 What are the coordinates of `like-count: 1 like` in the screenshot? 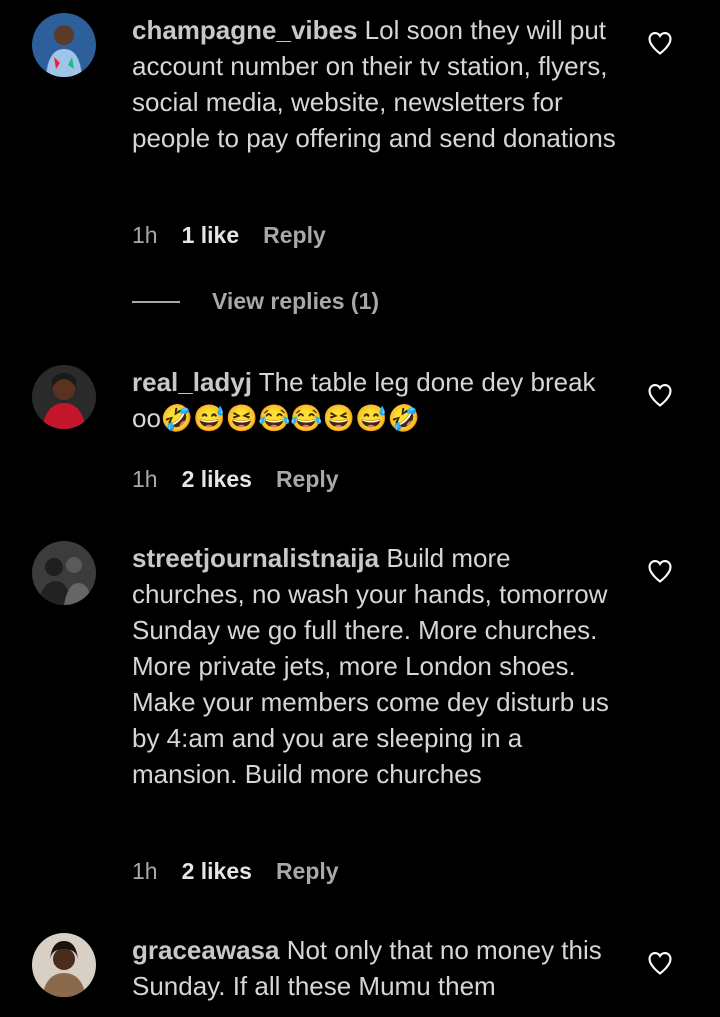 It's located at (211, 235).